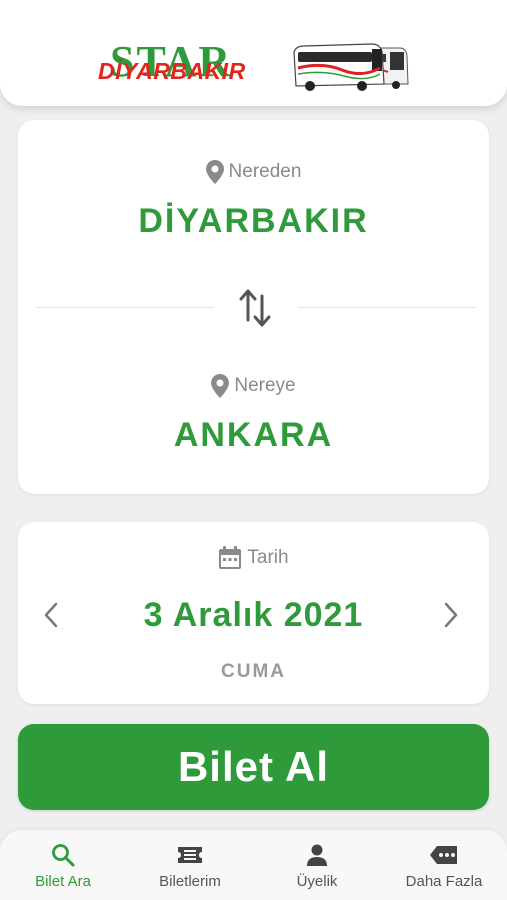  What do you see at coordinates (253, 221) in the screenshot?
I see `from-city: DİYARBAKIR` at bounding box center [253, 221].